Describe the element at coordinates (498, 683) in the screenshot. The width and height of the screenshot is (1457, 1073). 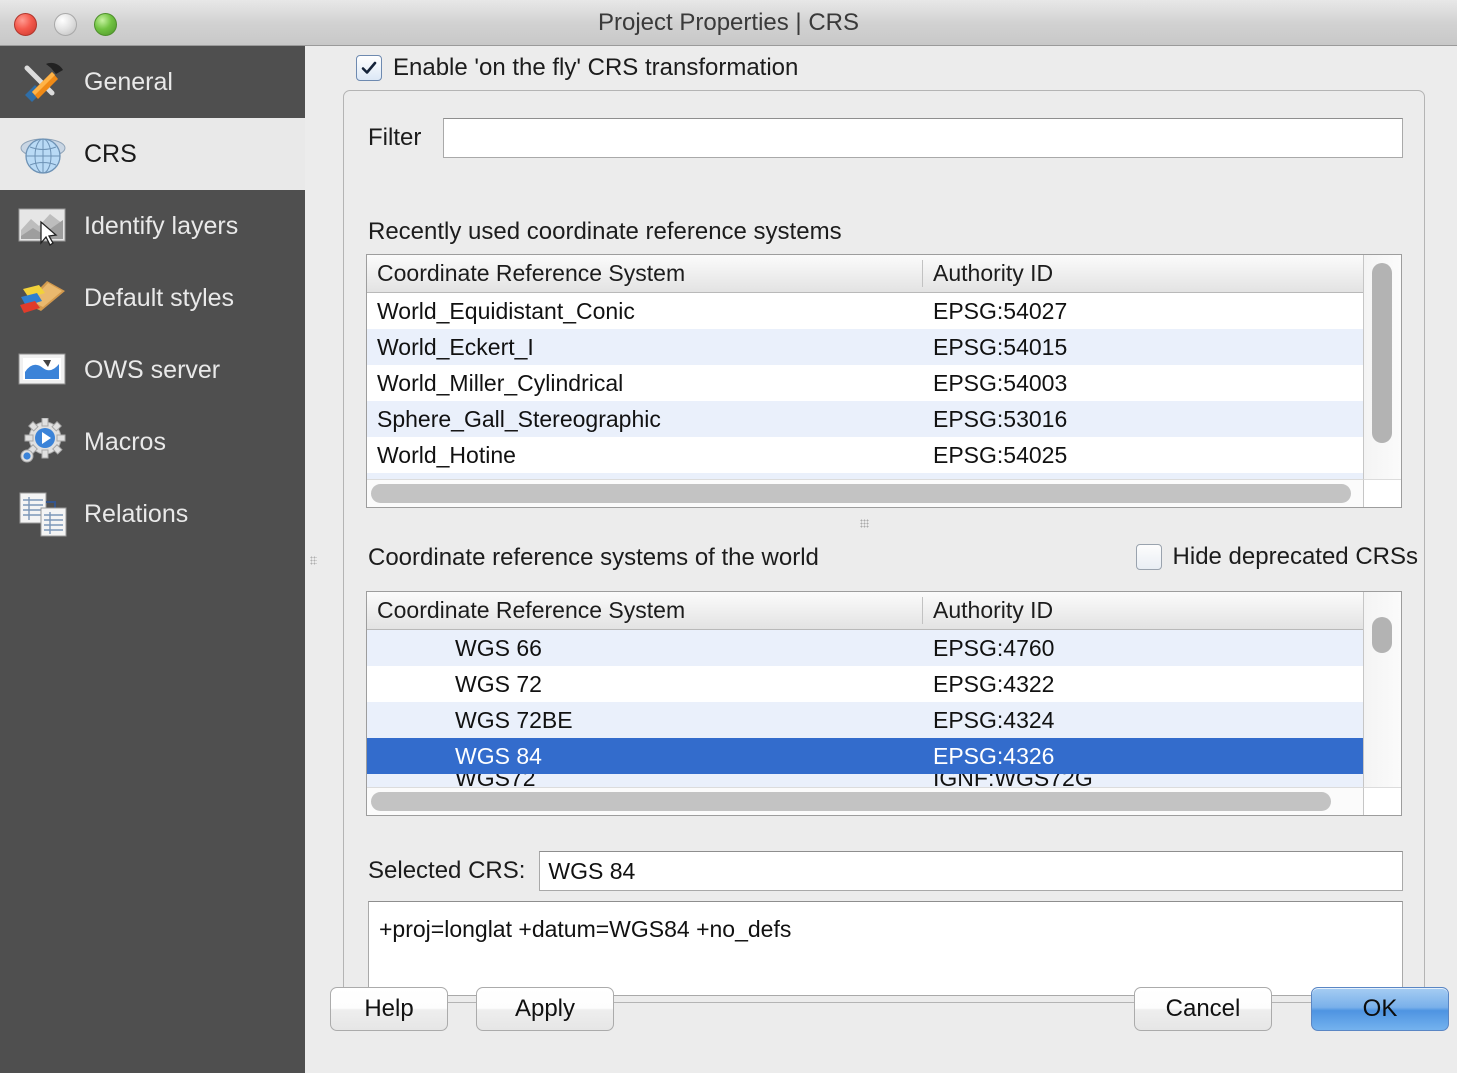
I see `cell-crs: WGS 72` at that location.